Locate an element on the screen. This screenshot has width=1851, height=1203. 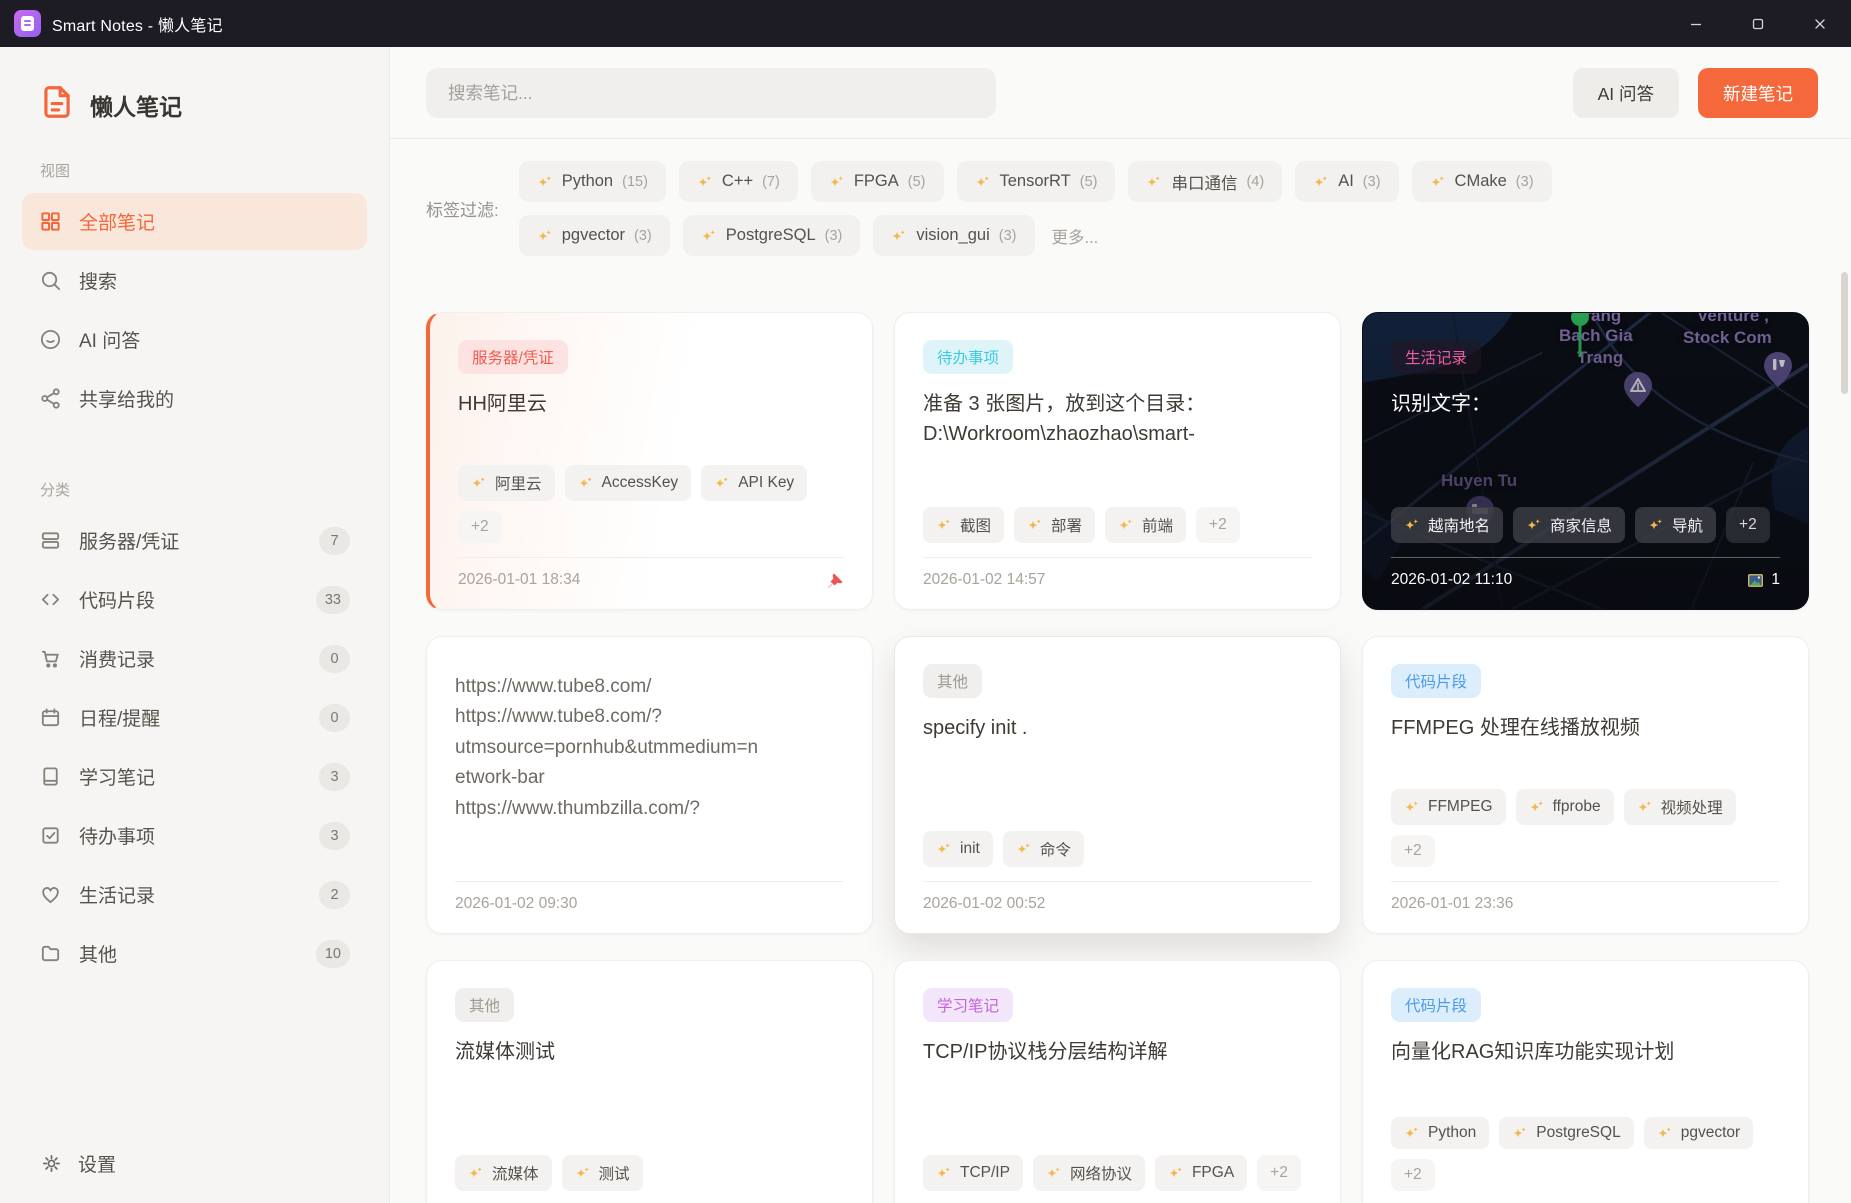
close-button is located at coordinates (1820, 23).